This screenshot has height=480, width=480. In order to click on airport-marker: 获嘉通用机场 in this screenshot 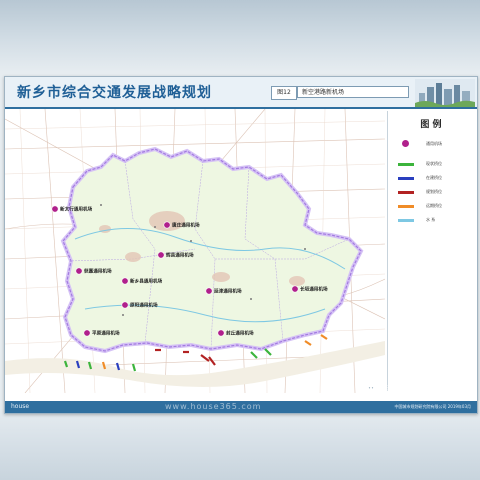, I will do `click(93, 271)`.